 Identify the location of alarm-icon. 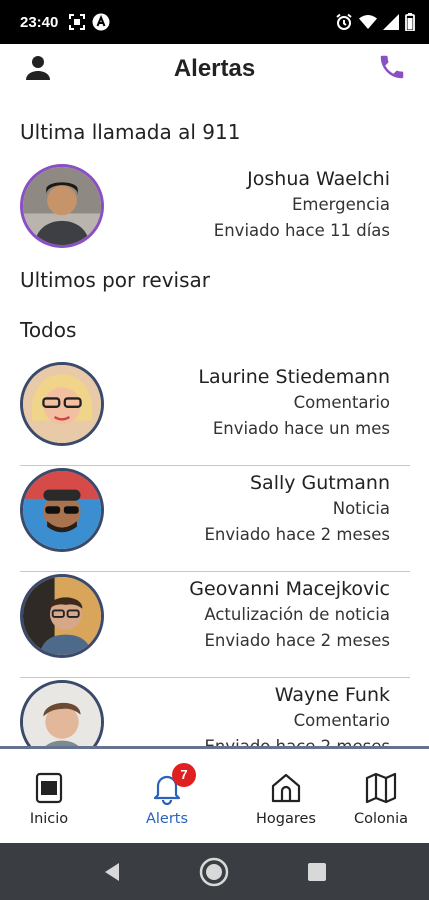
(344, 22).